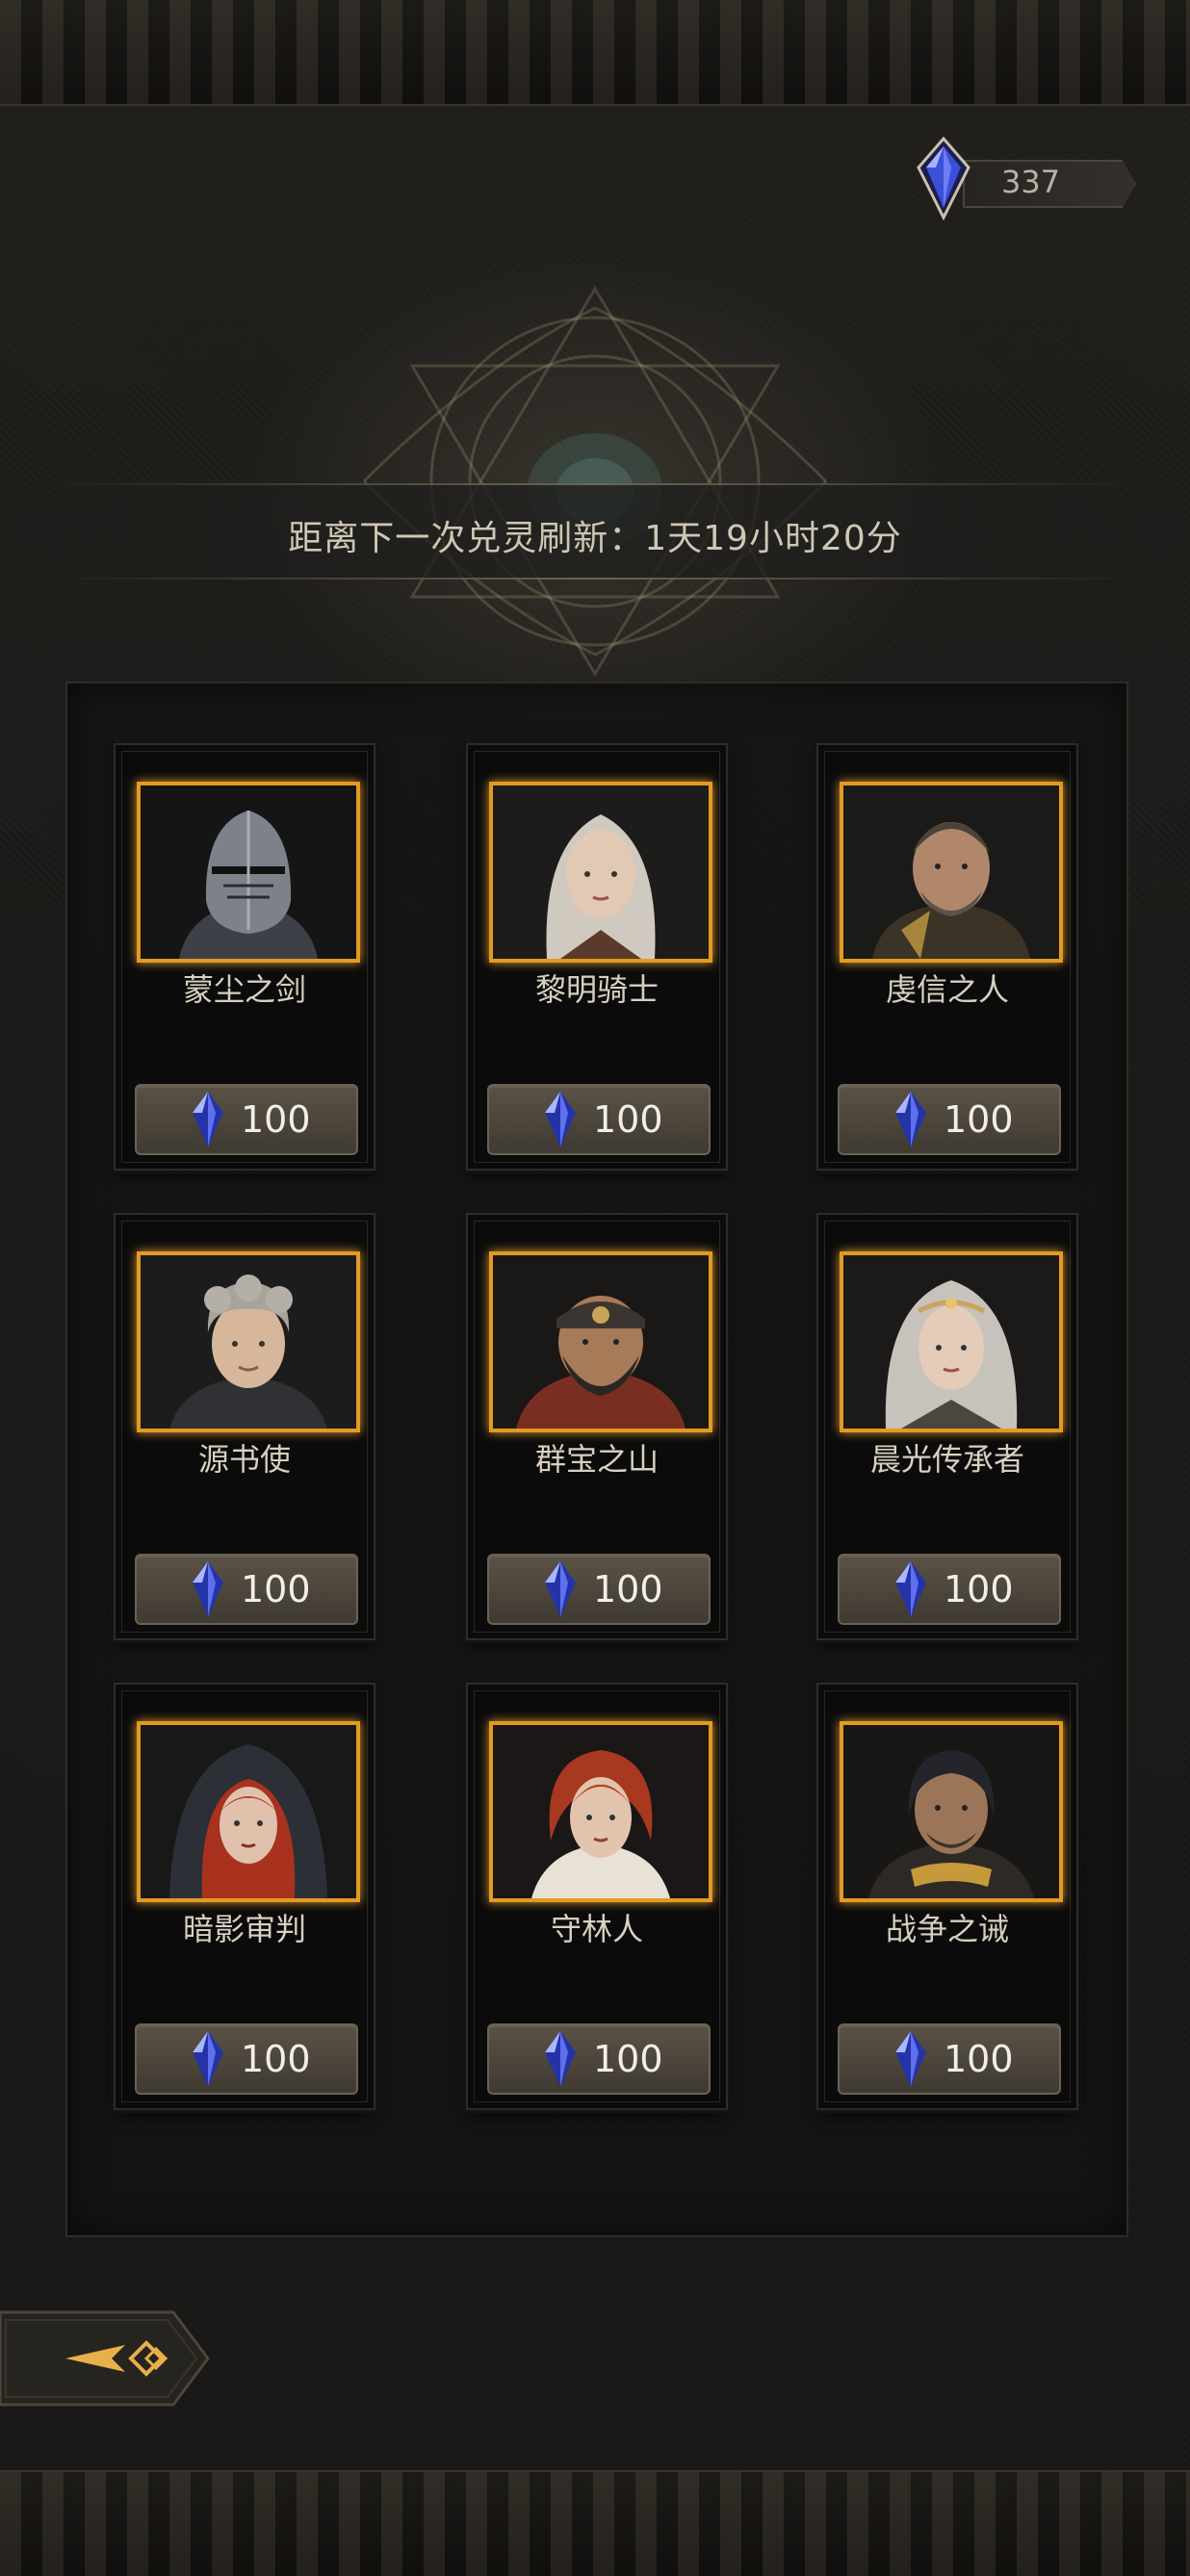 The height and width of the screenshot is (2576, 1190). Describe the element at coordinates (596, 989) in the screenshot. I see `hero-name: 黎明骑士` at that location.